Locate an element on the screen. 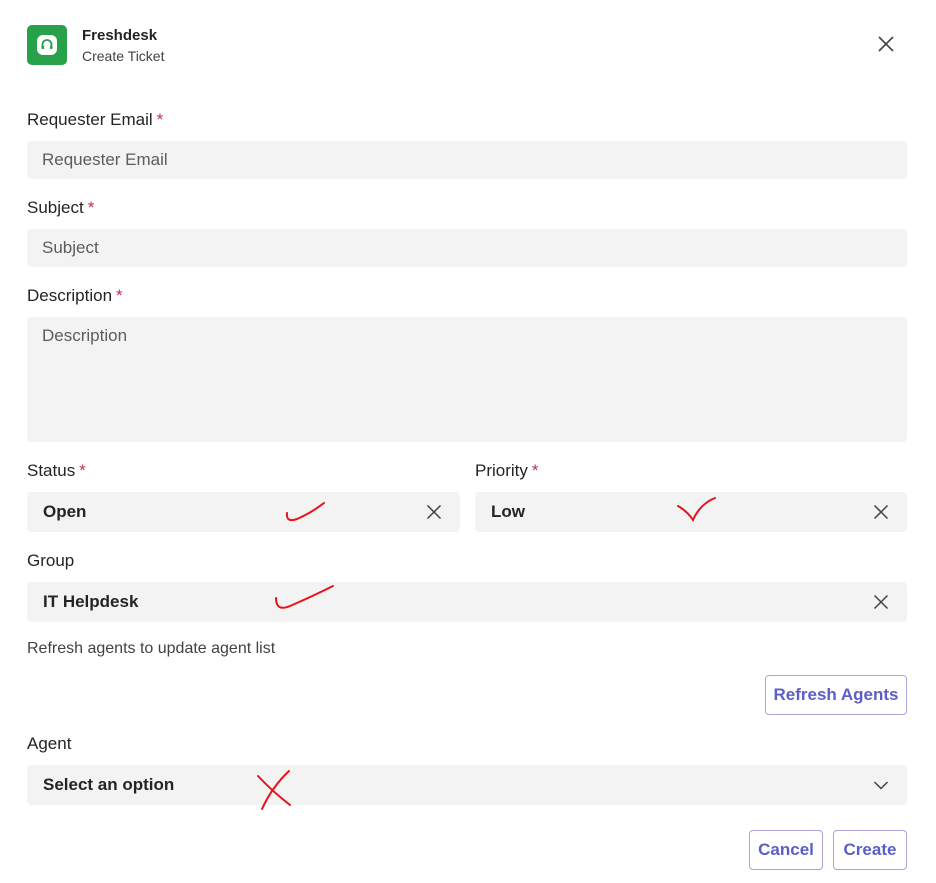 The image size is (936, 883). app-title: Freshdesk is located at coordinates (120, 35).